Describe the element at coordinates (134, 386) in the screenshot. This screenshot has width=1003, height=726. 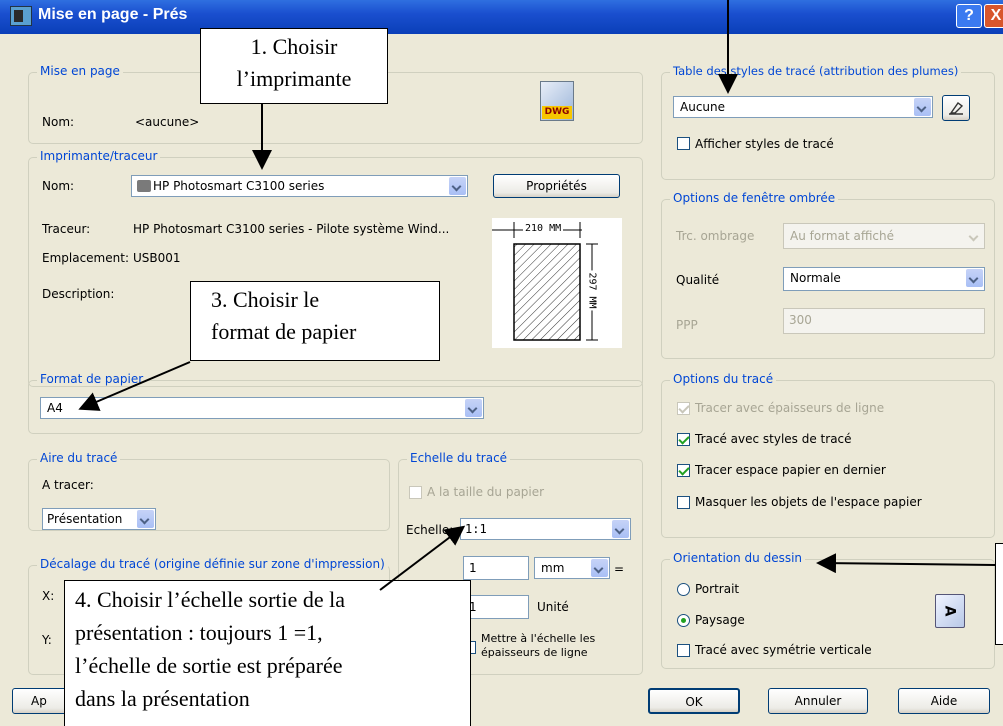
I see `arrow-format` at that location.